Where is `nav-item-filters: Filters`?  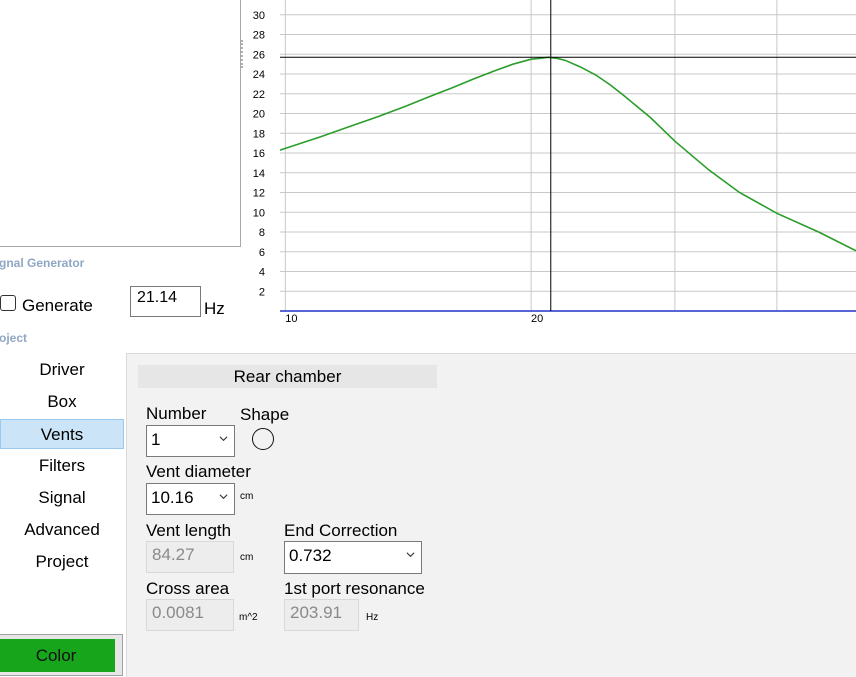 nav-item-filters: Filters is located at coordinates (62, 466).